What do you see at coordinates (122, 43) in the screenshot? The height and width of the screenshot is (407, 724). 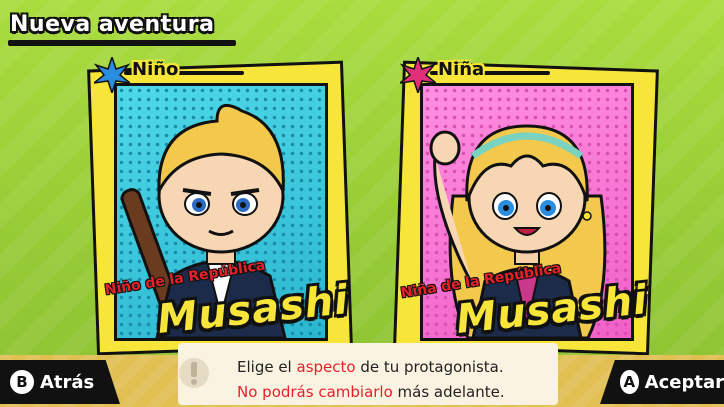 I see `title-underline` at bounding box center [122, 43].